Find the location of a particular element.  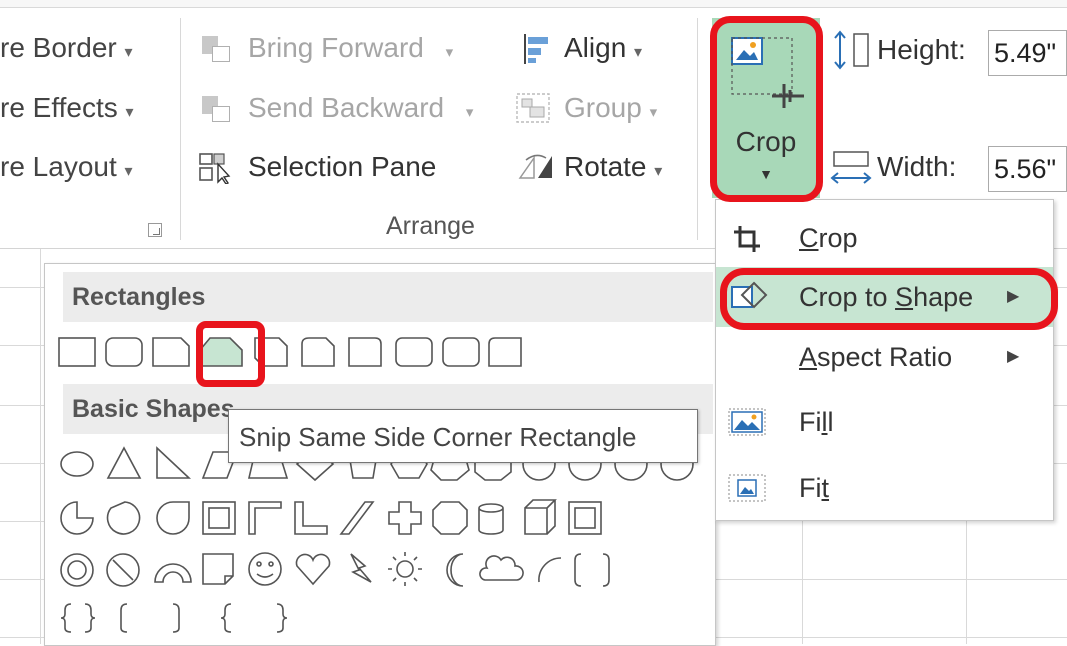

can-shape is located at coordinates (491, 519).